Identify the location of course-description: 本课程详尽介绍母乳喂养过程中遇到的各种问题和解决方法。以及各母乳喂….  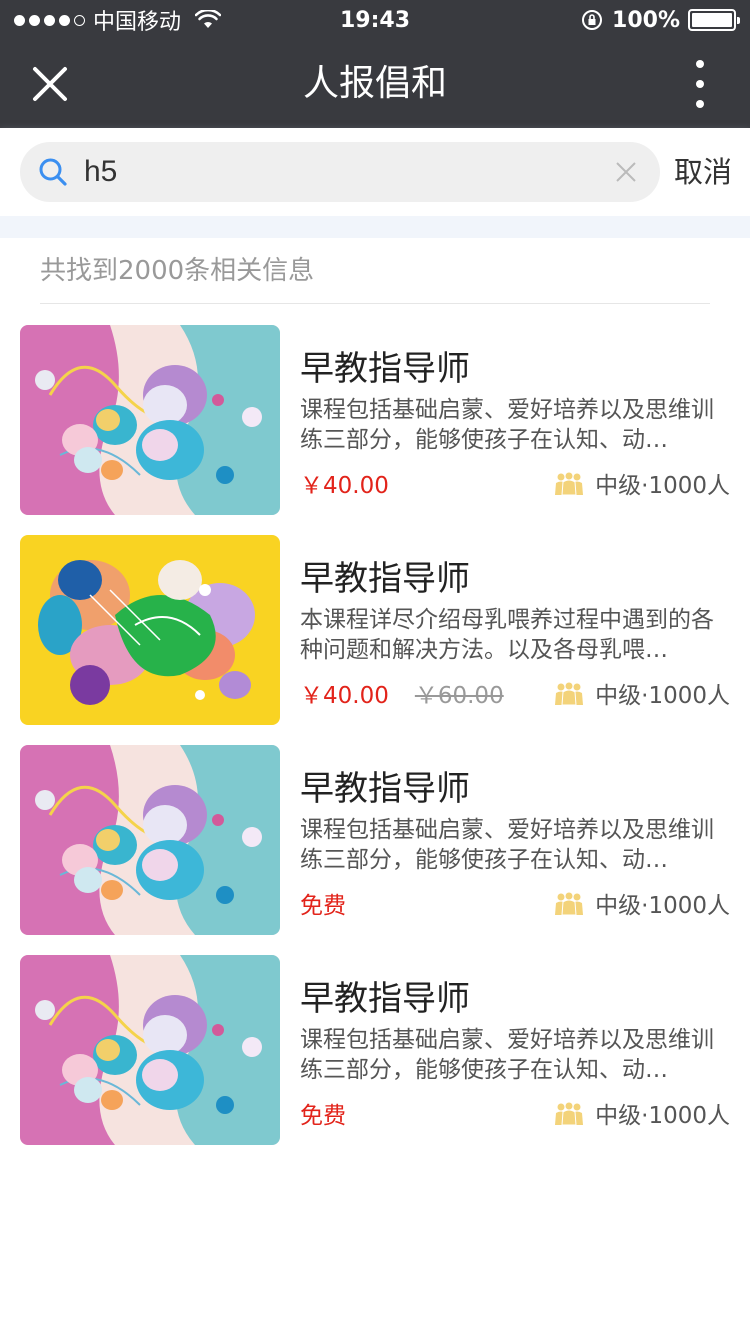
(507, 635).